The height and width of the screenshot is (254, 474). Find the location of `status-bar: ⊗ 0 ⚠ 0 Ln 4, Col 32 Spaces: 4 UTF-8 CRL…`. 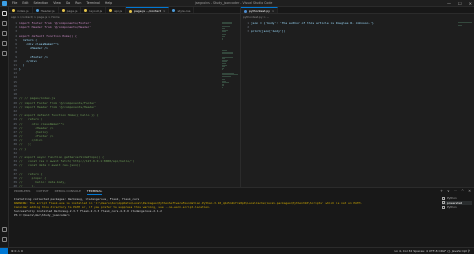

status-bar: ⊗ 0 ⚠ 0 Ln 4, Col 32 Spaces: 4 UTF-8 CRL… is located at coordinates (237, 250).